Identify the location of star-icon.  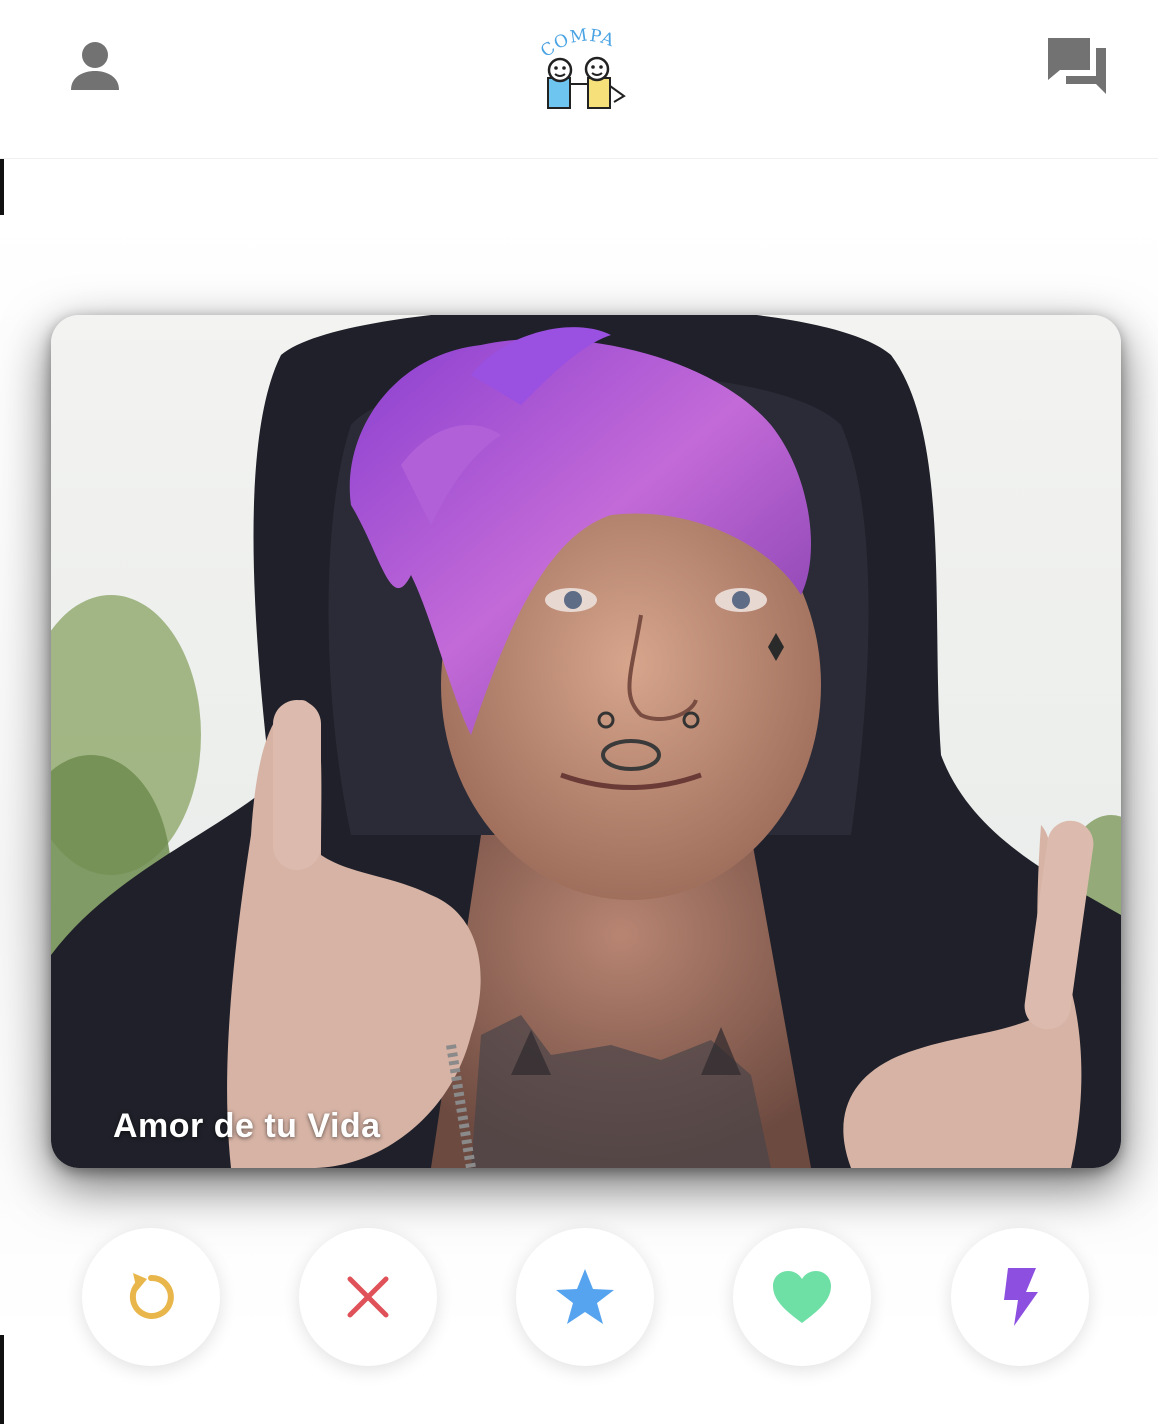
(585, 1296).